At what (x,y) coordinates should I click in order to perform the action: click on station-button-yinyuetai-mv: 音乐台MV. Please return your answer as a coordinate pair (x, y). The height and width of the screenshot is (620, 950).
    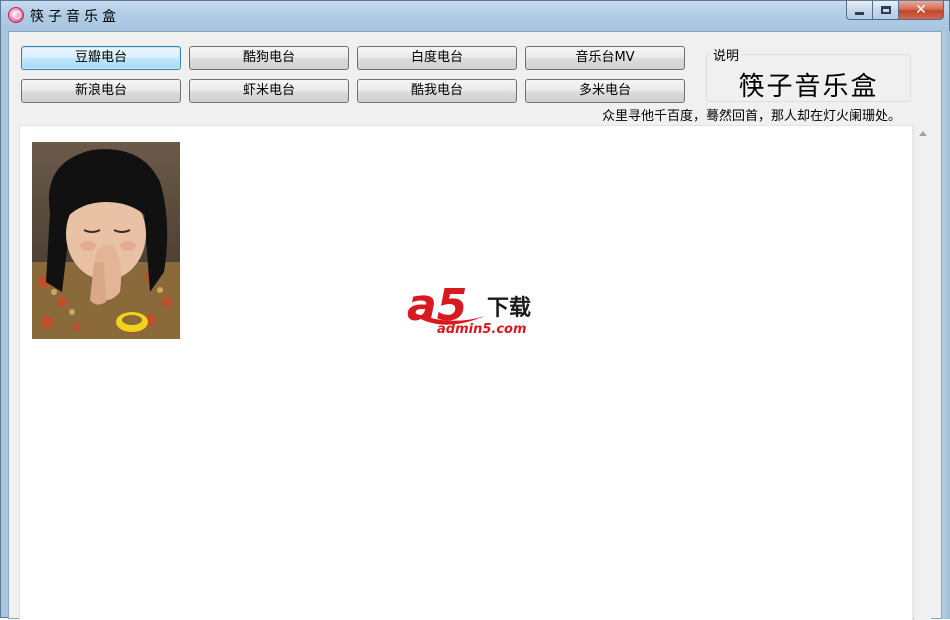
    Looking at the image, I should click on (605, 58).